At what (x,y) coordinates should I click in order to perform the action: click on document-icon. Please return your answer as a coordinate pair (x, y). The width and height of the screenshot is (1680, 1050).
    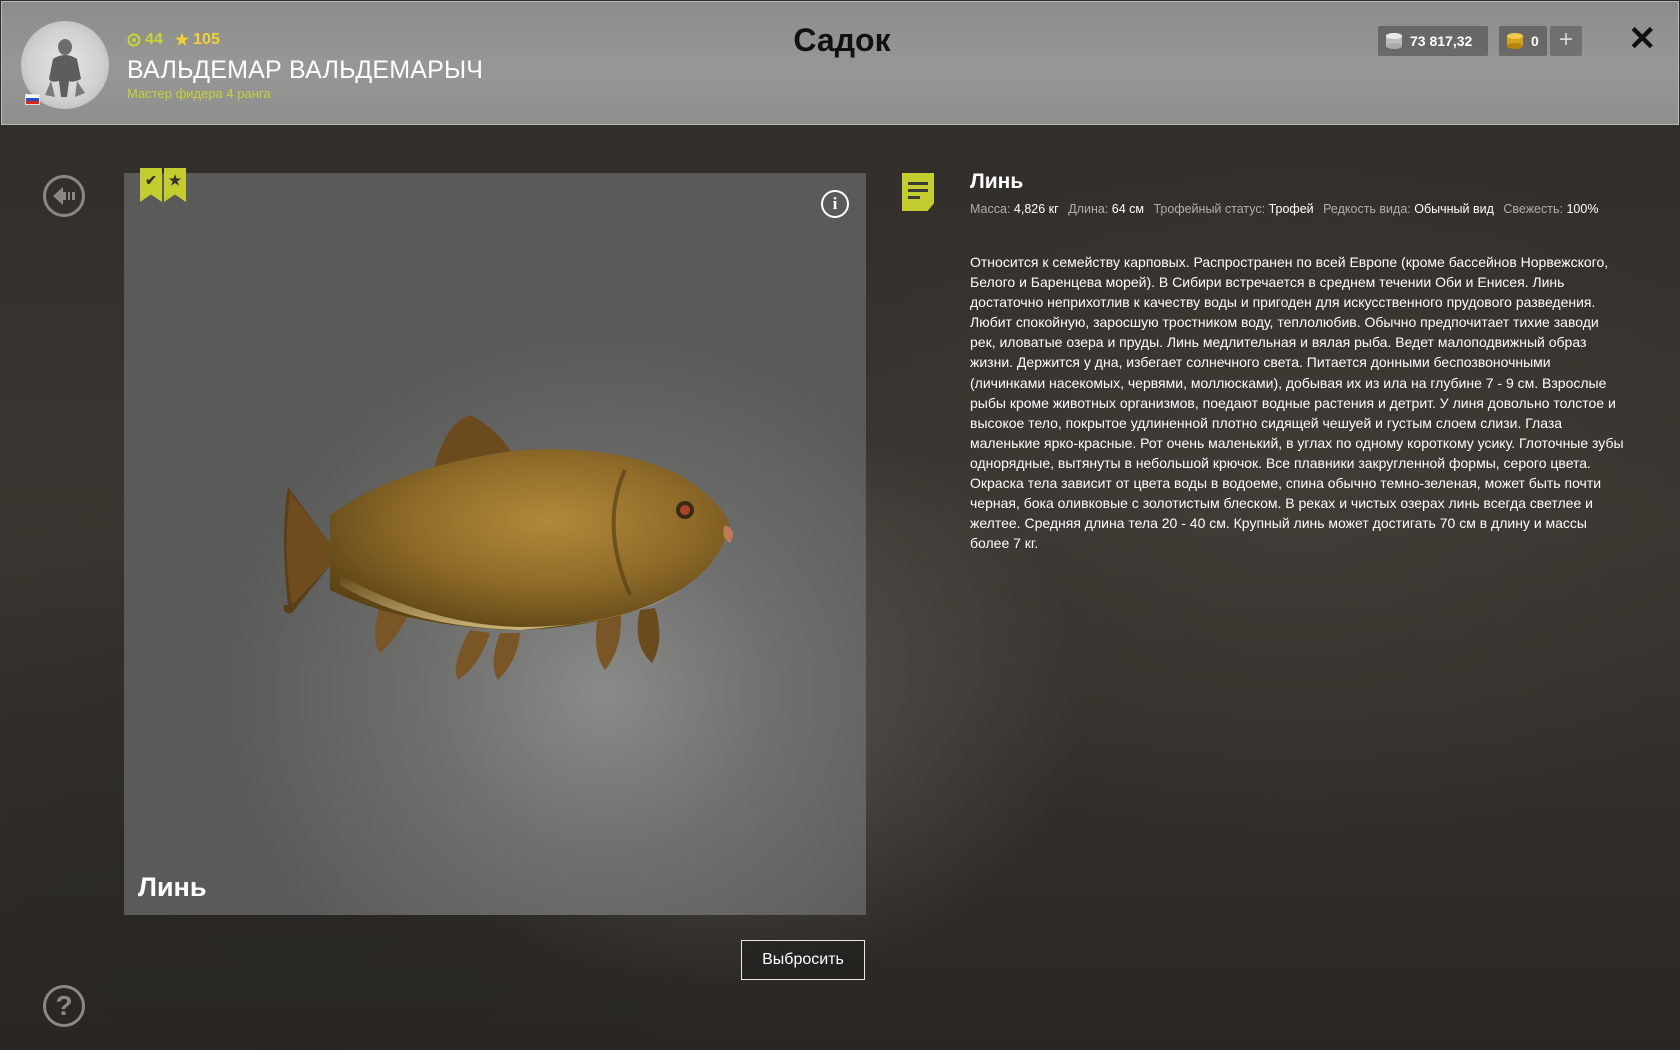
    Looking at the image, I should click on (918, 192).